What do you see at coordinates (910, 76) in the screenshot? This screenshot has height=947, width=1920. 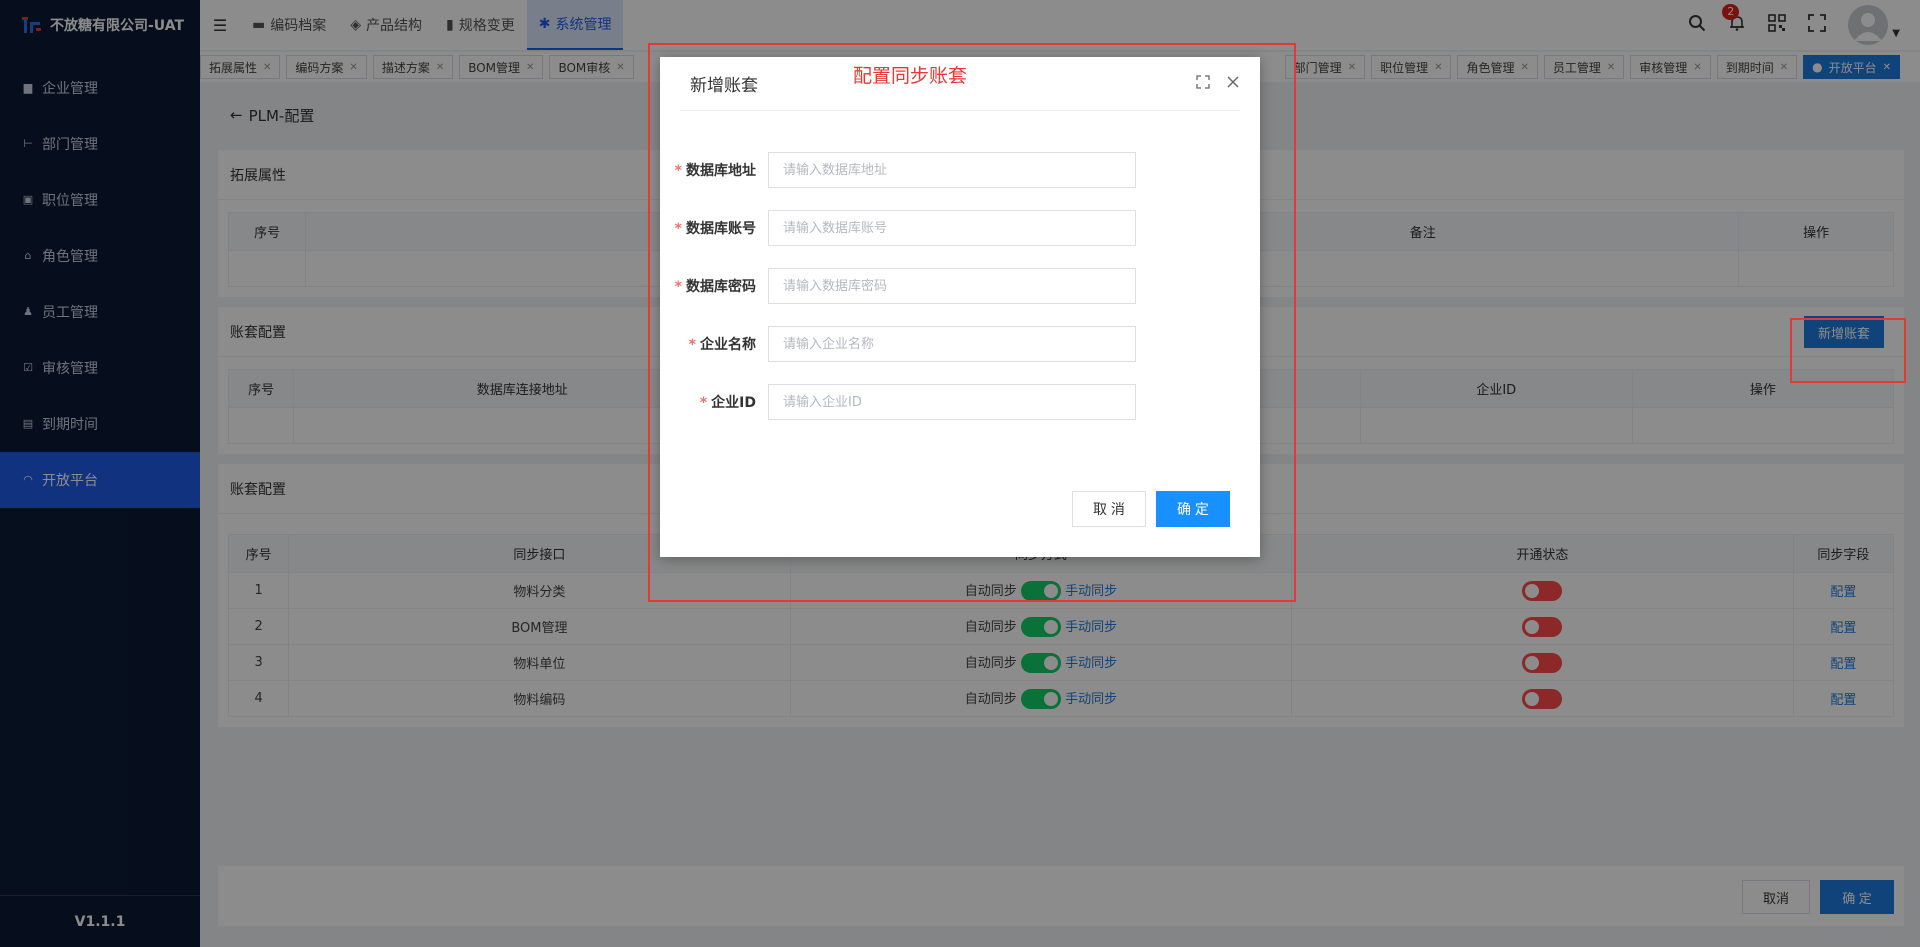 I see `annotation-label: 配置同步账套` at bounding box center [910, 76].